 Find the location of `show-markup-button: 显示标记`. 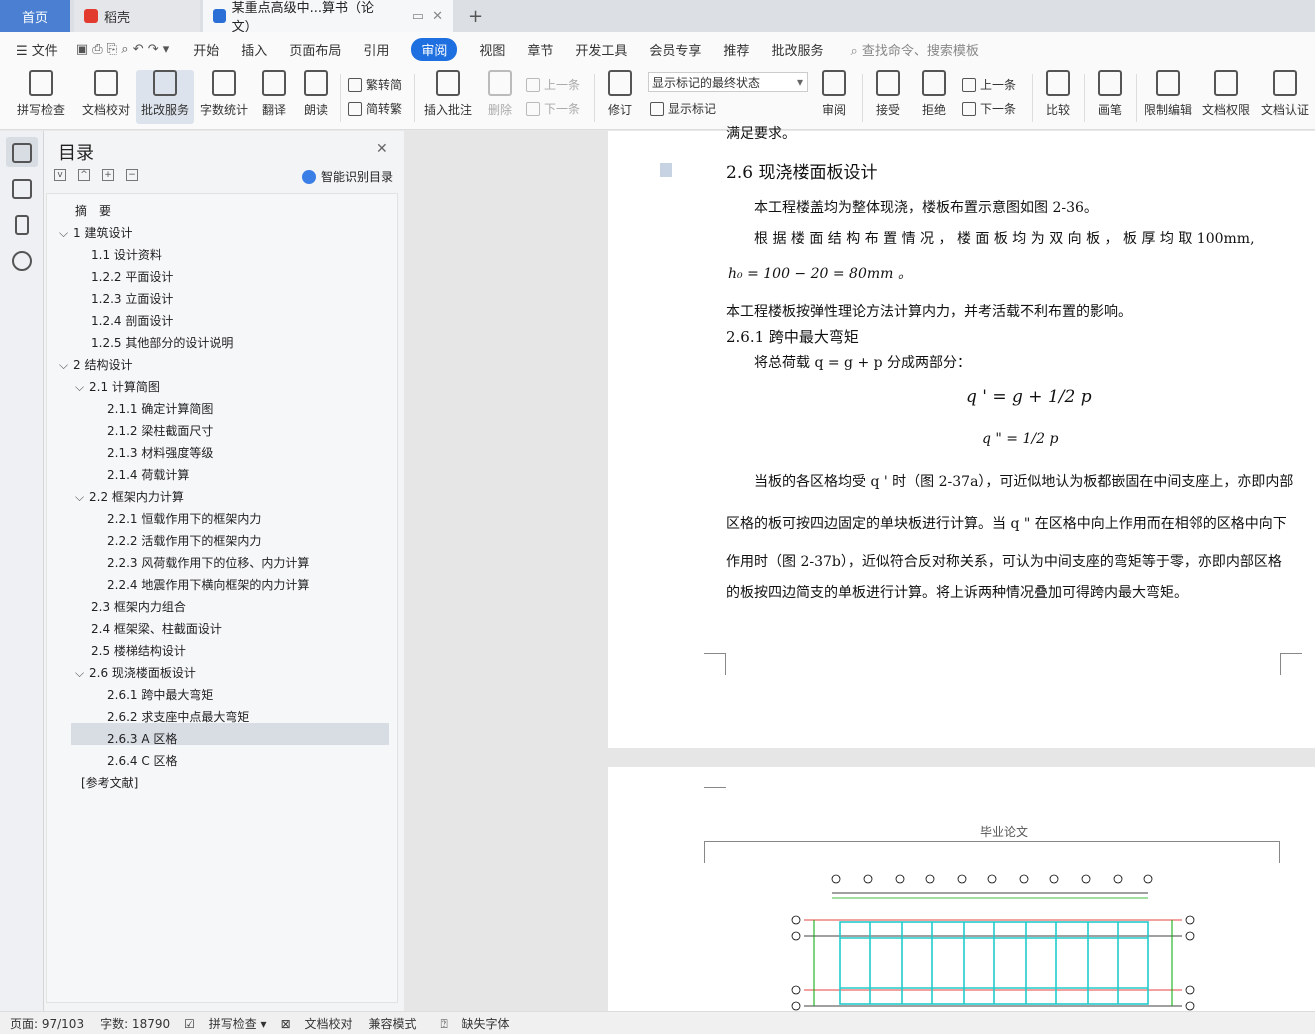

show-markup-button: 显示标记 is located at coordinates (683, 108).